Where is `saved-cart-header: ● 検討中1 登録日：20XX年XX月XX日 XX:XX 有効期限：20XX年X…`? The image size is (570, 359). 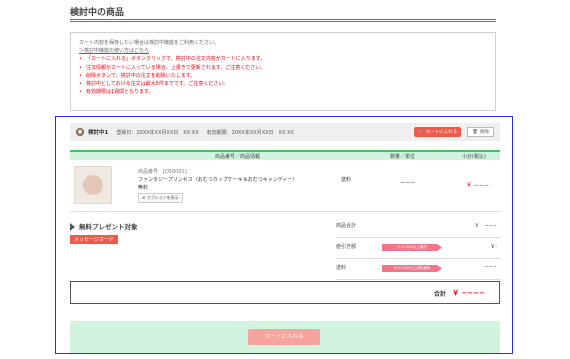
saved-cart-header: ● 検討中1 登録日：20XX年XX月XX日 XX:XX 有効期限：20XX年X… is located at coordinates (285, 132).